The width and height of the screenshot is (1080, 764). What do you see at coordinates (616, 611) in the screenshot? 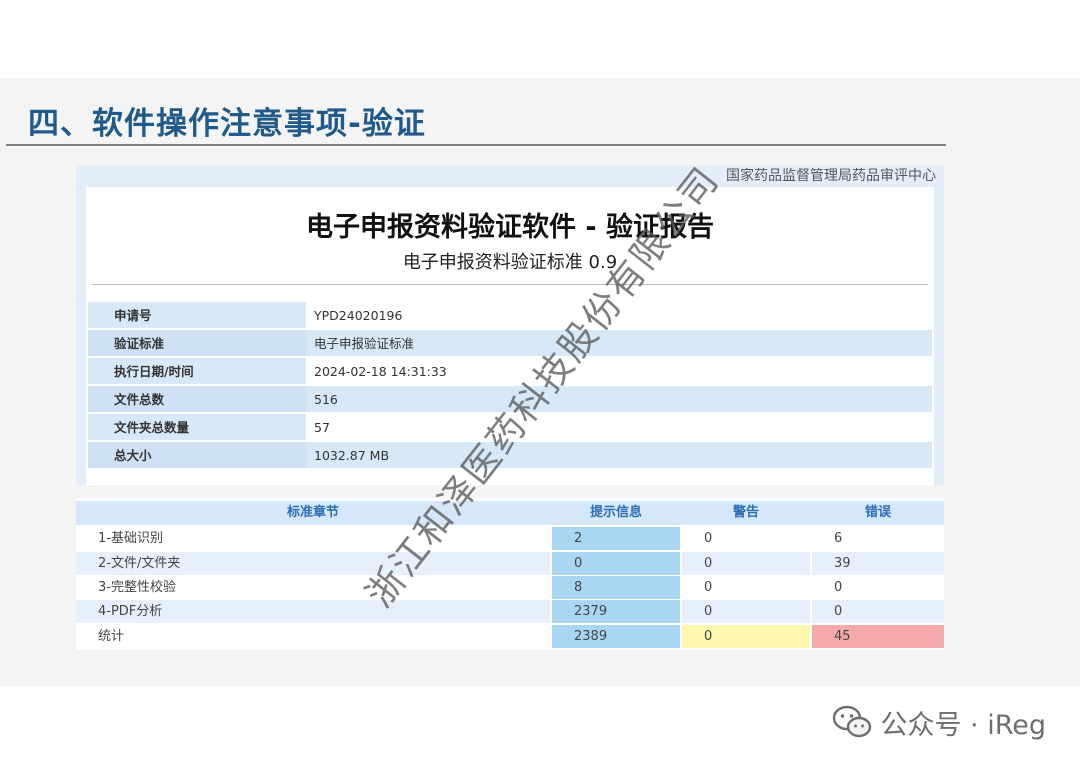
I see `info-cell: 2379` at bounding box center [616, 611].